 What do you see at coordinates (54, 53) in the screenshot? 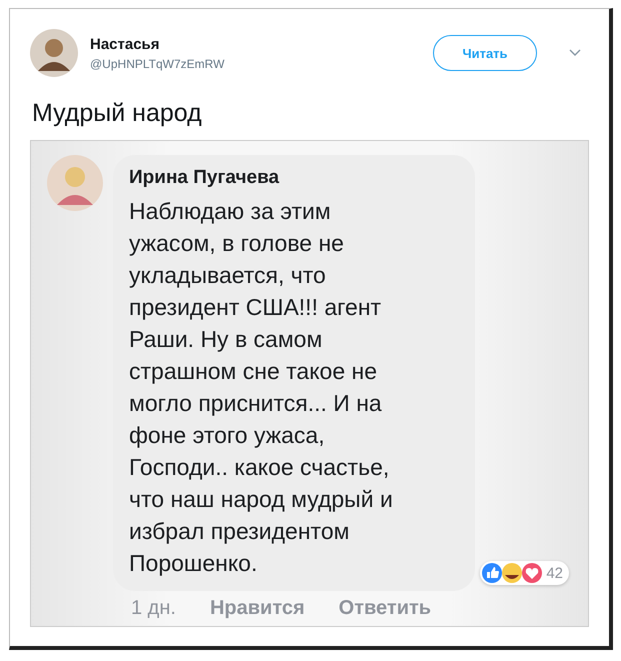
I see `avatar` at bounding box center [54, 53].